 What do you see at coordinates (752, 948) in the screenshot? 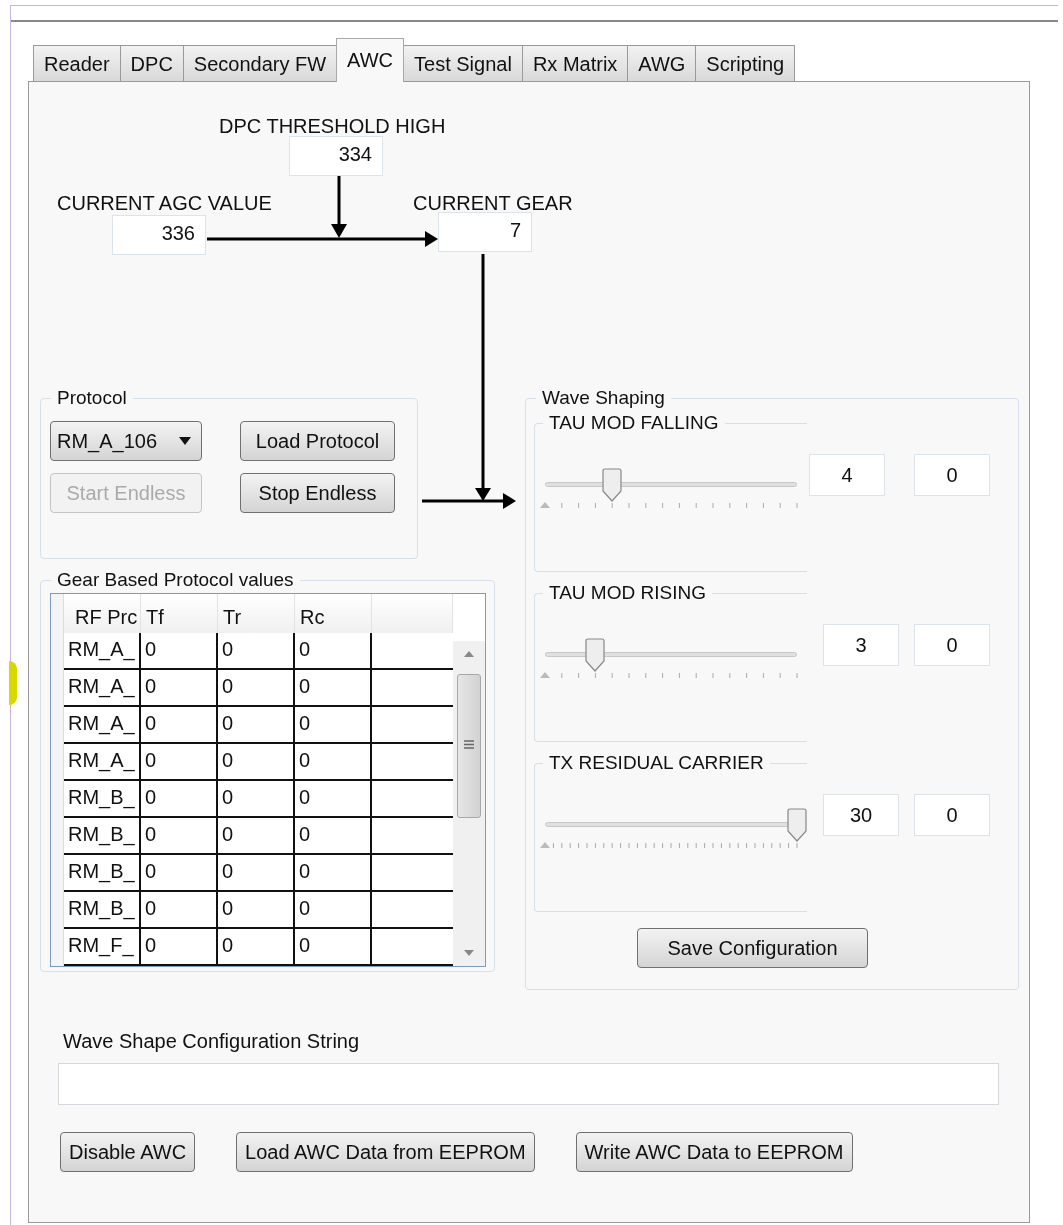
I see `save-button: Save Configuration` at bounding box center [752, 948].